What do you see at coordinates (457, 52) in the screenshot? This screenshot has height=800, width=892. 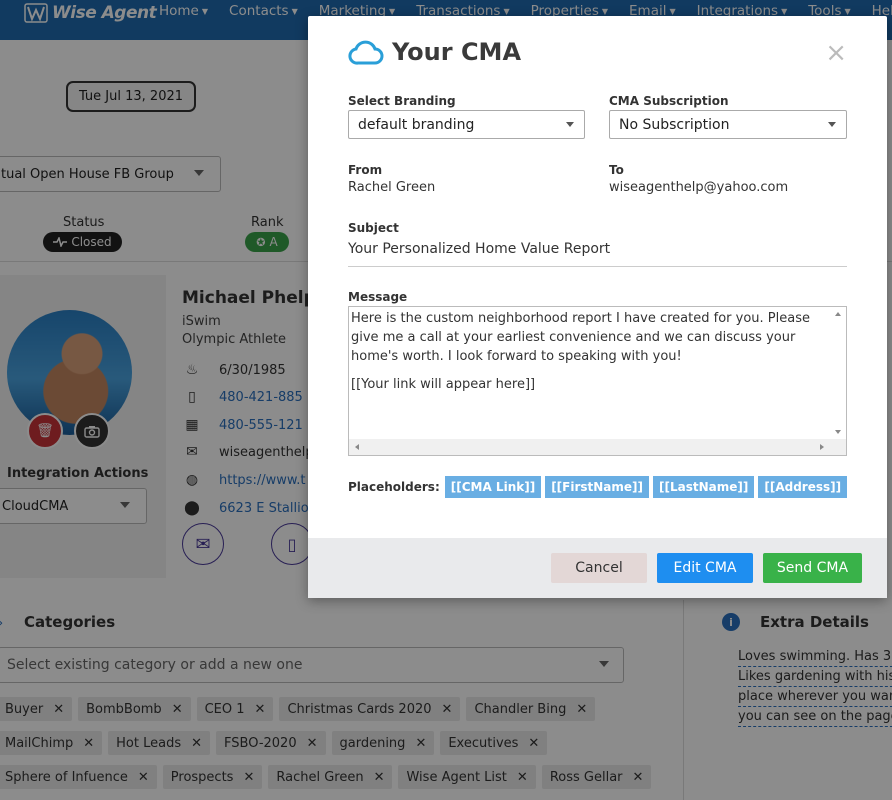 I see `modal-title: Your CMA` at bounding box center [457, 52].